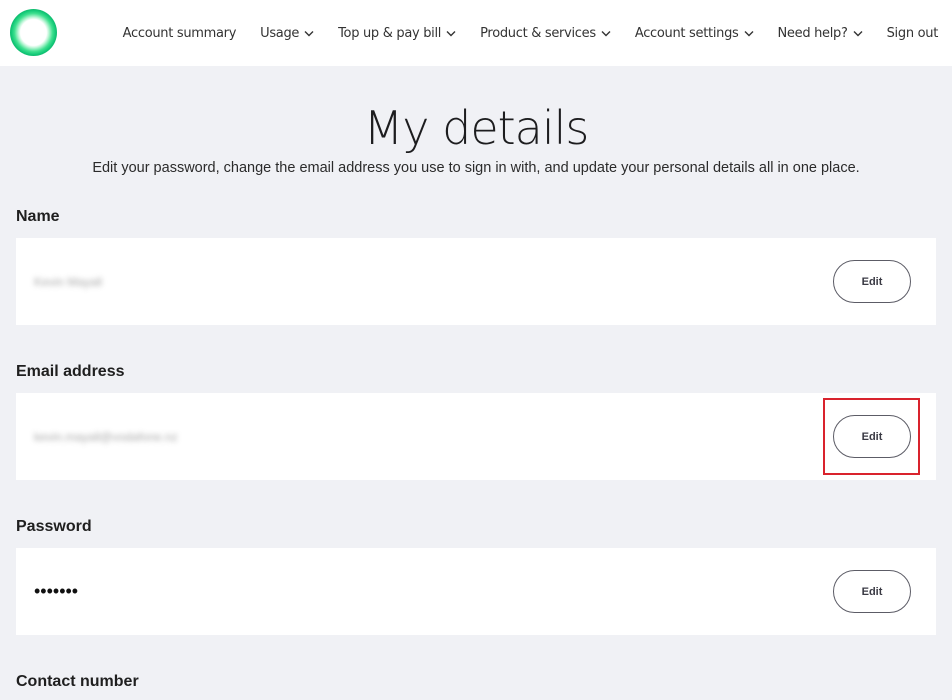 This screenshot has width=952, height=700. I want to click on nav-label: Sign out, so click(912, 33).